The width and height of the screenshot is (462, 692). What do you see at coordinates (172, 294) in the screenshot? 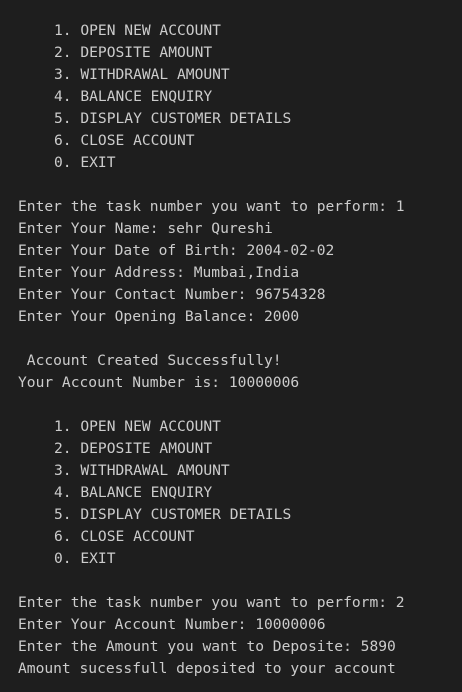
I see `prompt-contact: Enter Your Contact Number: 96754328` at bounding box center [172, 294].